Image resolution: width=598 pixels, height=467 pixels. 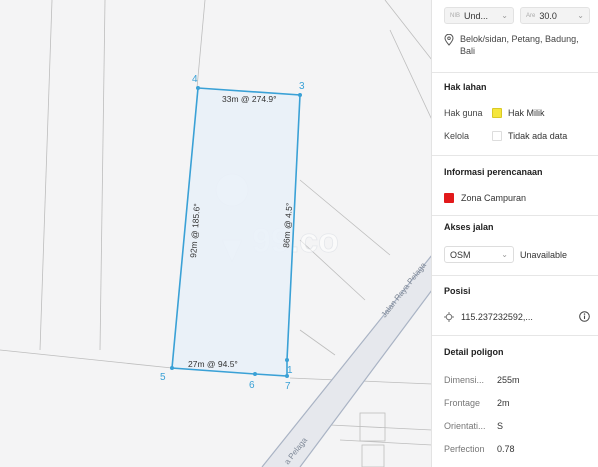 I want to click on detail-row: Perfection 0.78, so click(x=479, y=449).